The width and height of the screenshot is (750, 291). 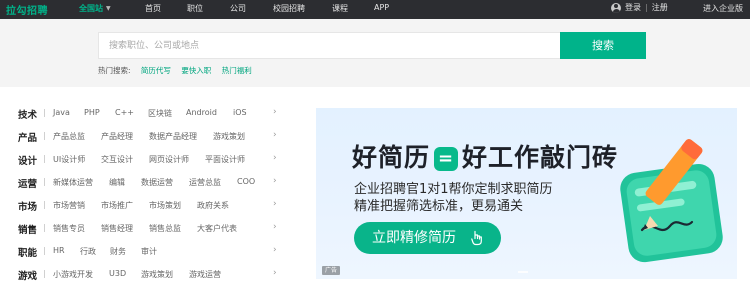 I want to click on category-row-product: 产品 产品总监 产品经理 数据产品经理 游戏策划 ›, so click(x=150, y=139).